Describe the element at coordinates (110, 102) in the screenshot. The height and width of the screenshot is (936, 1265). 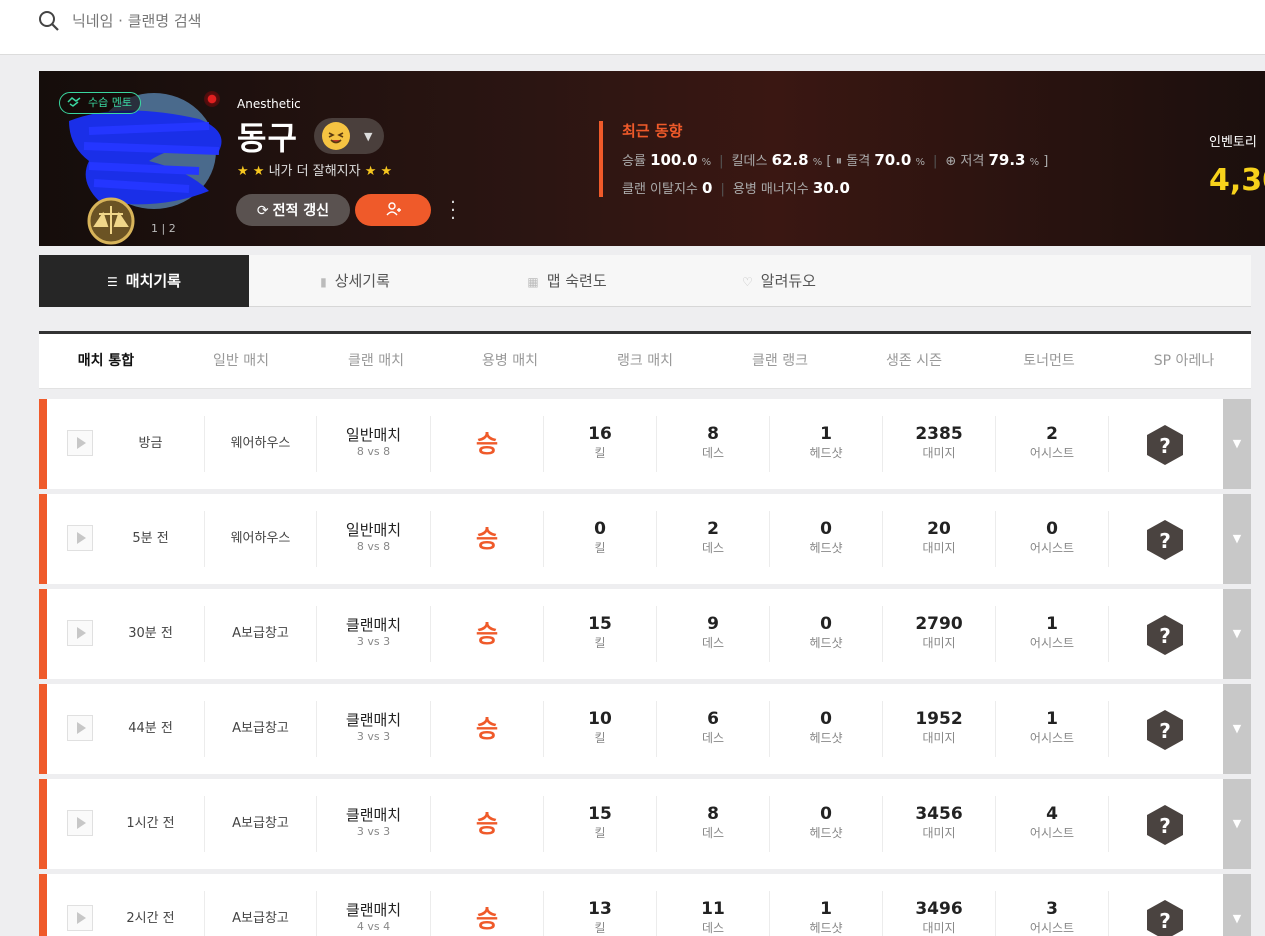
I see `mentor-badge-label: 수습 멘토` at that location.